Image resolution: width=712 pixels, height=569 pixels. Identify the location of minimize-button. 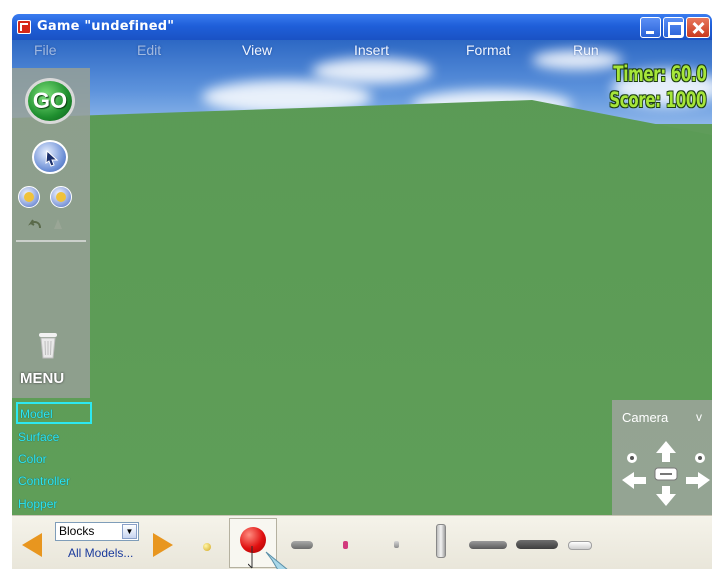
(650, 27).